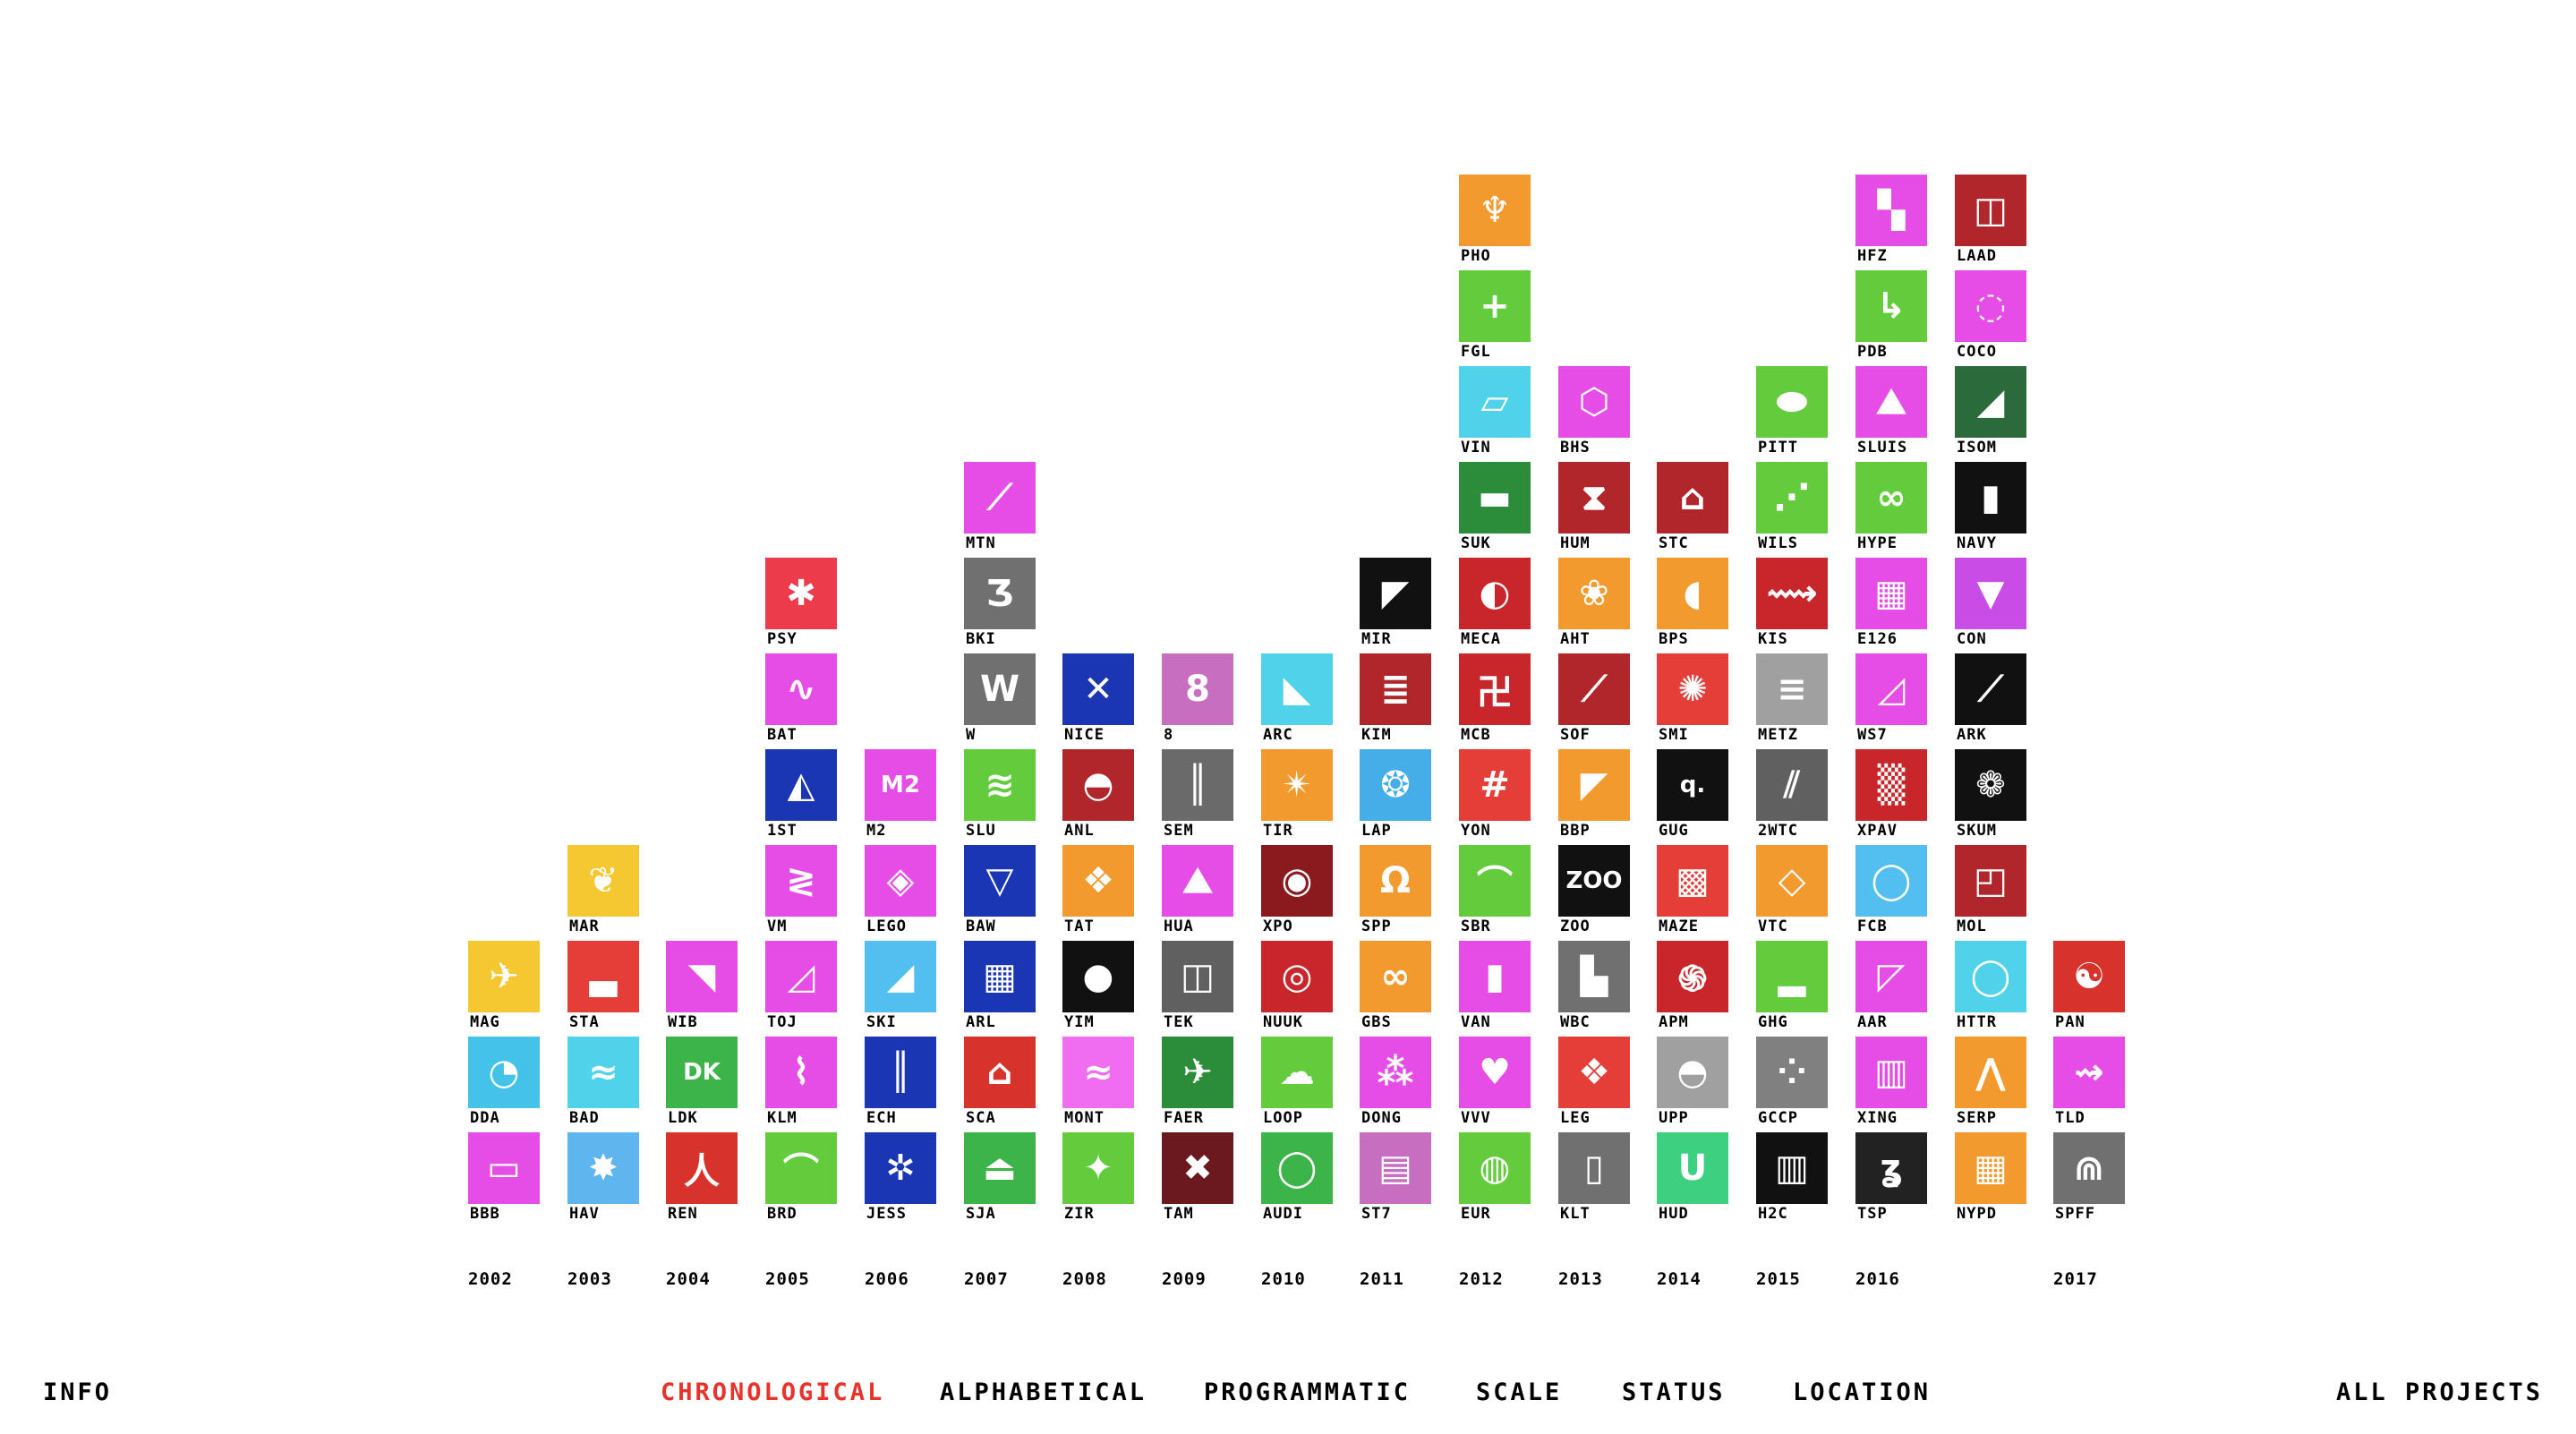  Describe the element at coordinates (1000, 606) in the screenshot. I see `project-tile: Ʒ BKI` at that location.